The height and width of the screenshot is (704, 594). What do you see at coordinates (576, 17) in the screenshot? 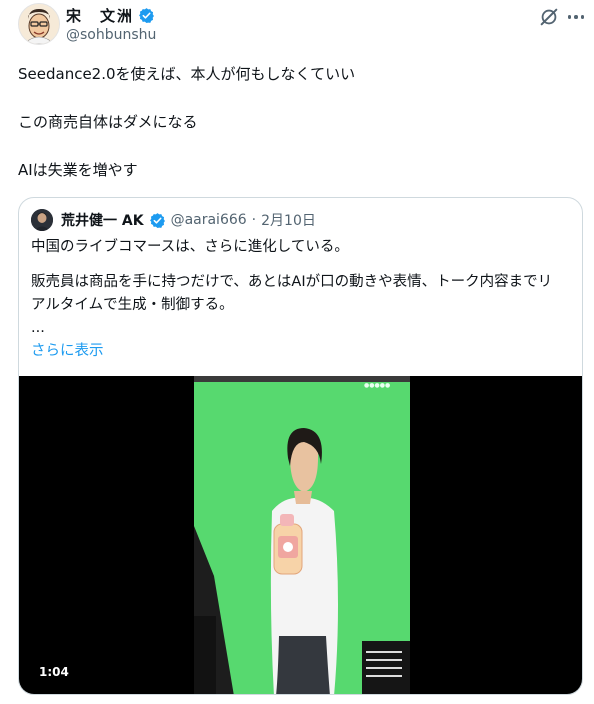
I see `more-options-icon` at bounding box center [576, 17].